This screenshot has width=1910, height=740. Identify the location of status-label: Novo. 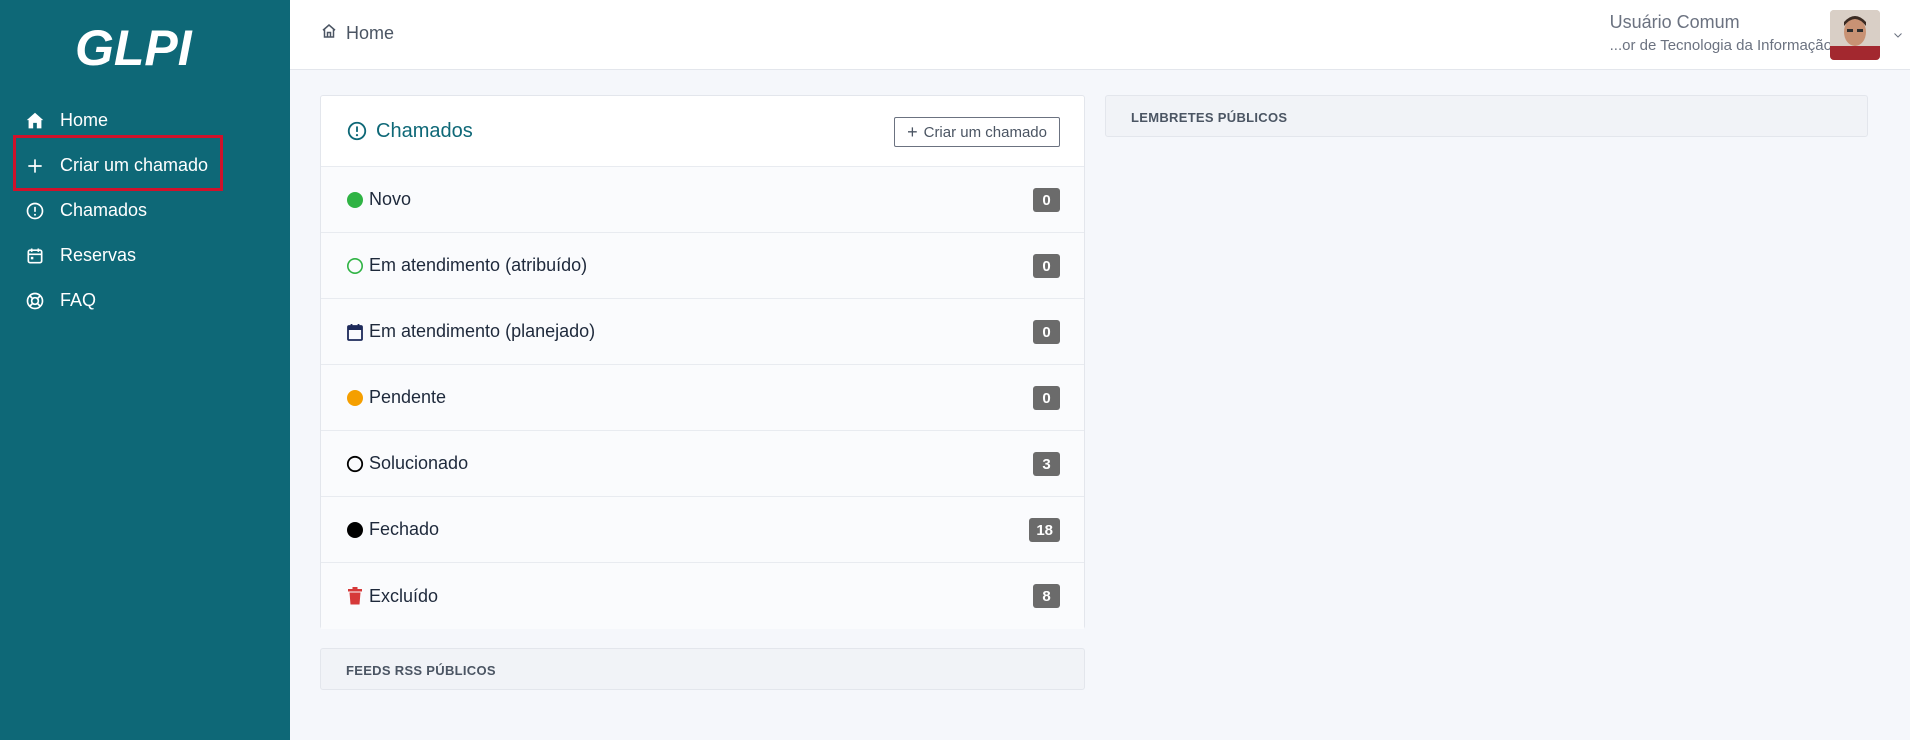
(390, 199).